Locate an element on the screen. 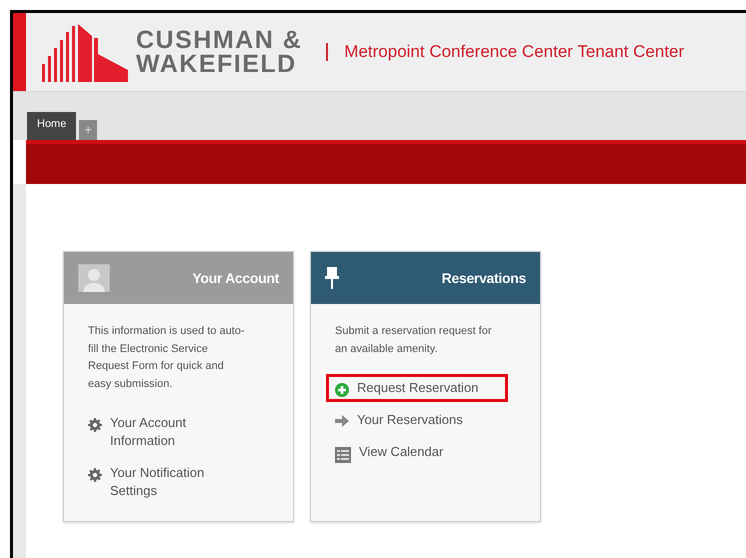 The image size is (746, 558). site-title: Metropoint Conference Center Tenant Center is located at coordinates (514, 52).